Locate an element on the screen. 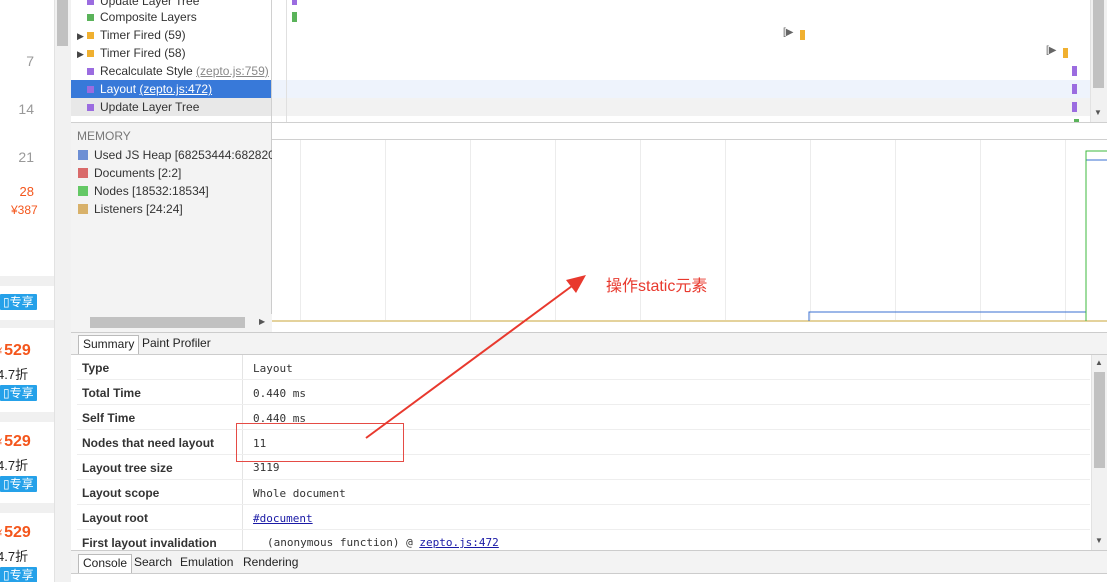 The image size is (1107, 582). summary-key: Nodes that need layout is located at coordinates (148, 443).